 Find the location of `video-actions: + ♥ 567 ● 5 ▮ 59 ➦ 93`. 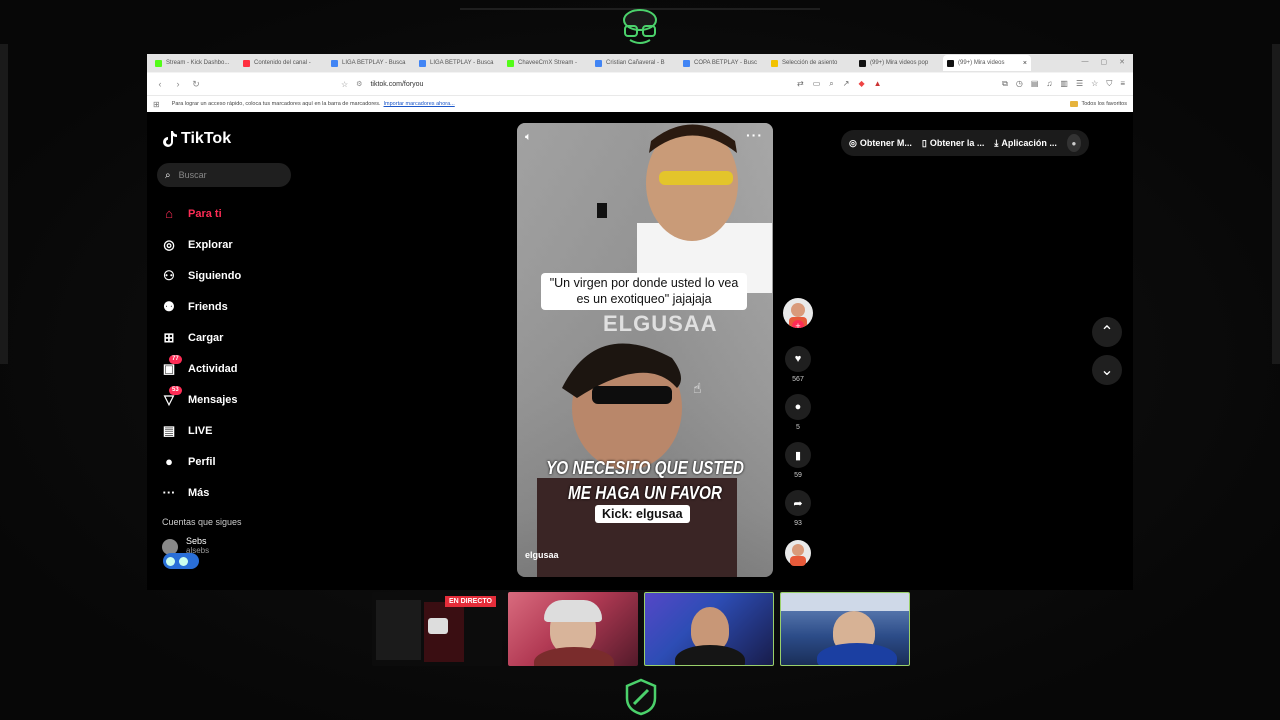

video-actions: + ♥ 567 ● 5 ▮ 59 ➦ 93 is located at coordinates (798, 432).